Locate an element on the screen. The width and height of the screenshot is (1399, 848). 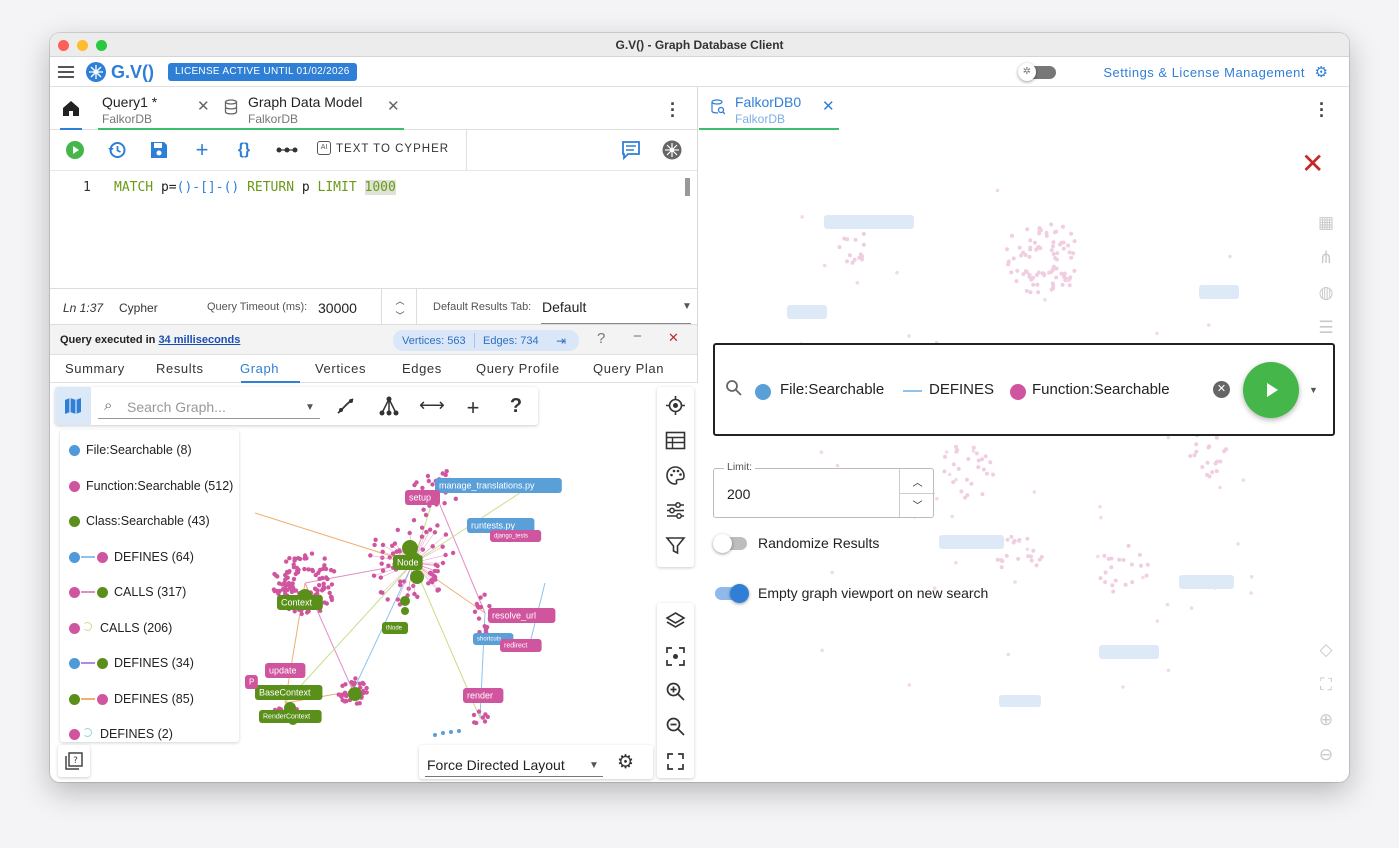
empty-viewport-toggle is located at coordinates (732, 593).